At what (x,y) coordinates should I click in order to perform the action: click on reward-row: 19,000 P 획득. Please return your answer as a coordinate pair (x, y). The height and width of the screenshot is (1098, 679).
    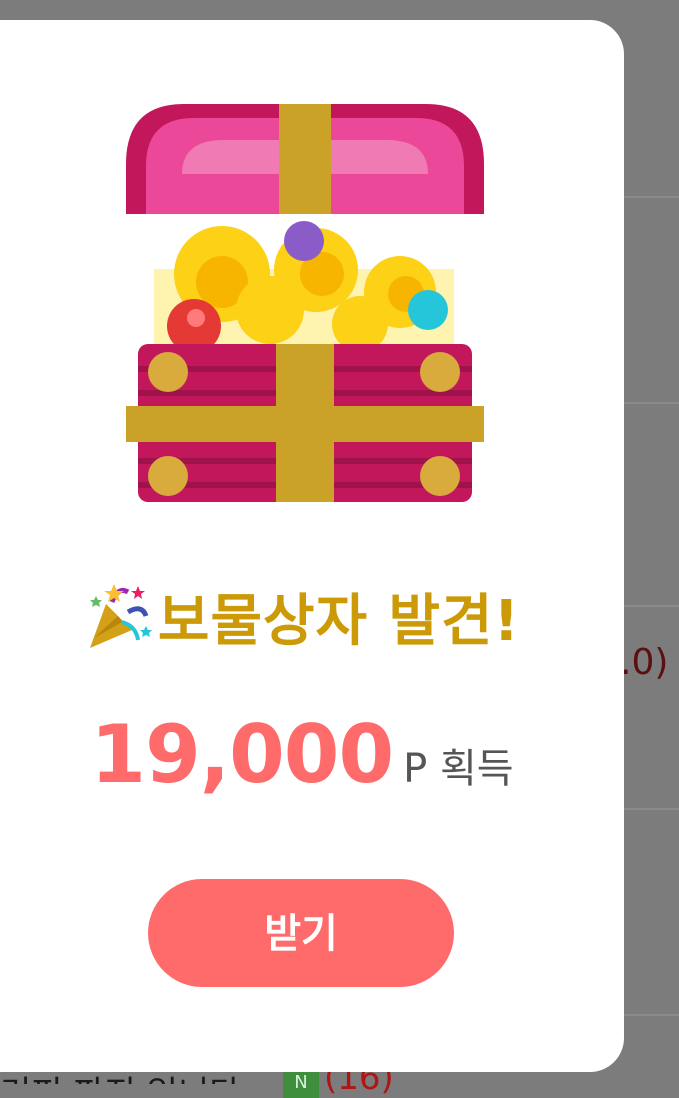
    Looking at the image, I should click on (302, 754).